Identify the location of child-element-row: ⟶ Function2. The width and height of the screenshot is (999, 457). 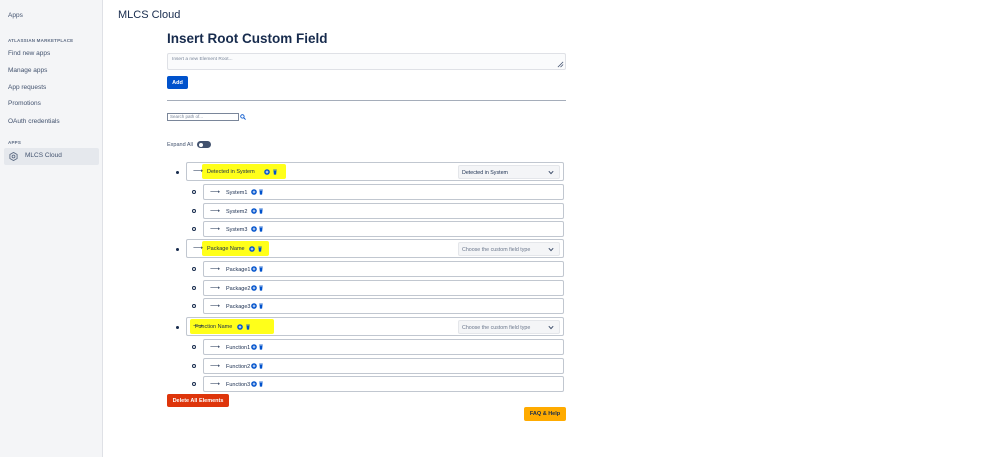
(383, 366).